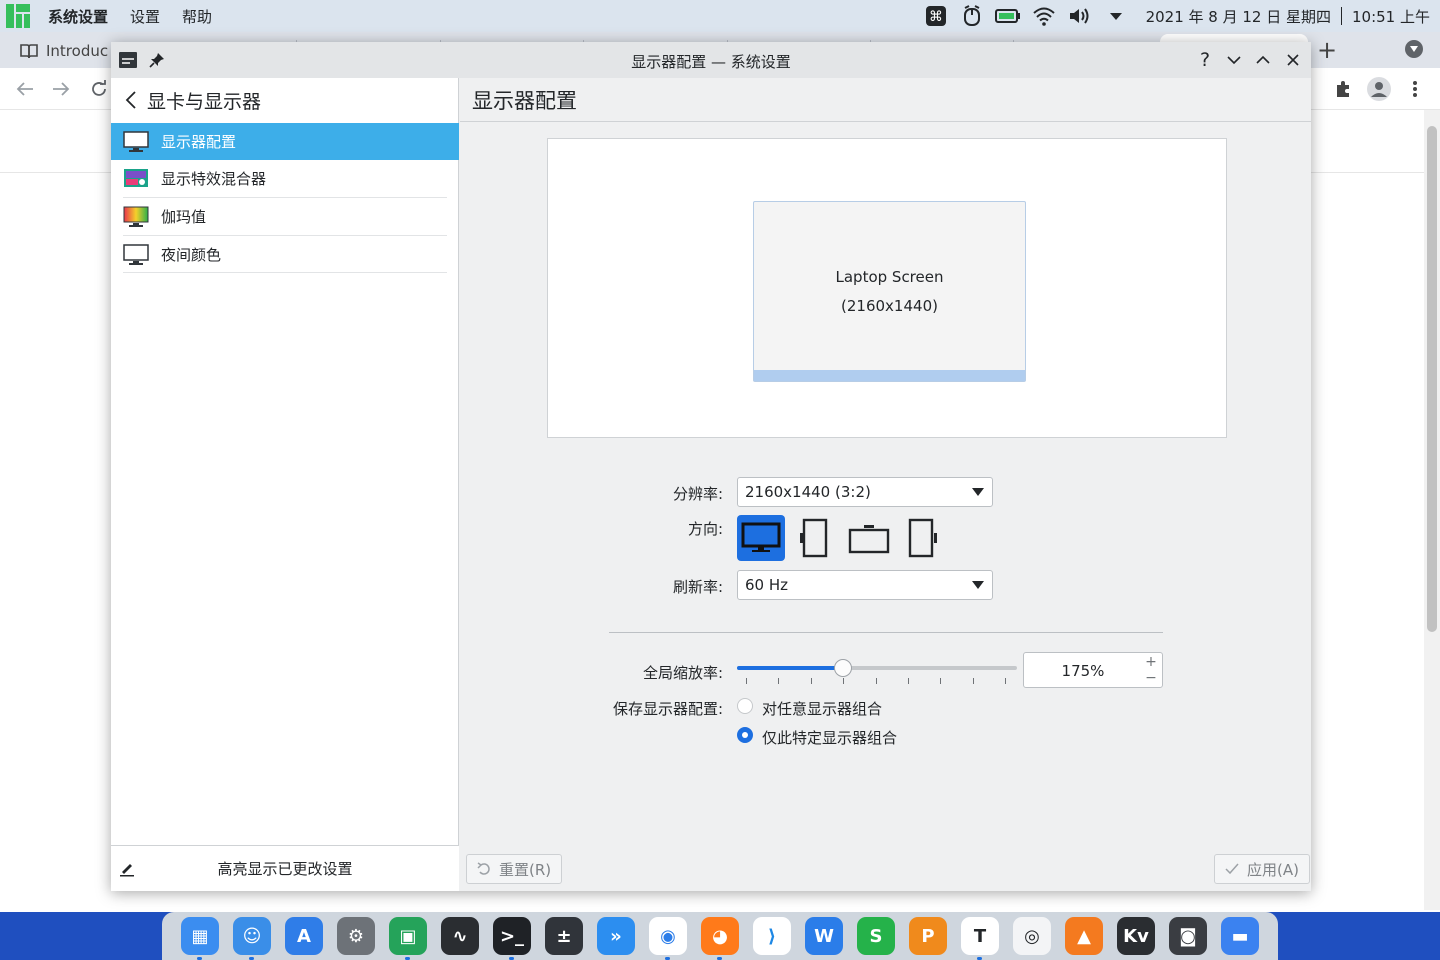 The image size is (1440, 960). I want to click on orientation-inverted-button, so click(869, 538).